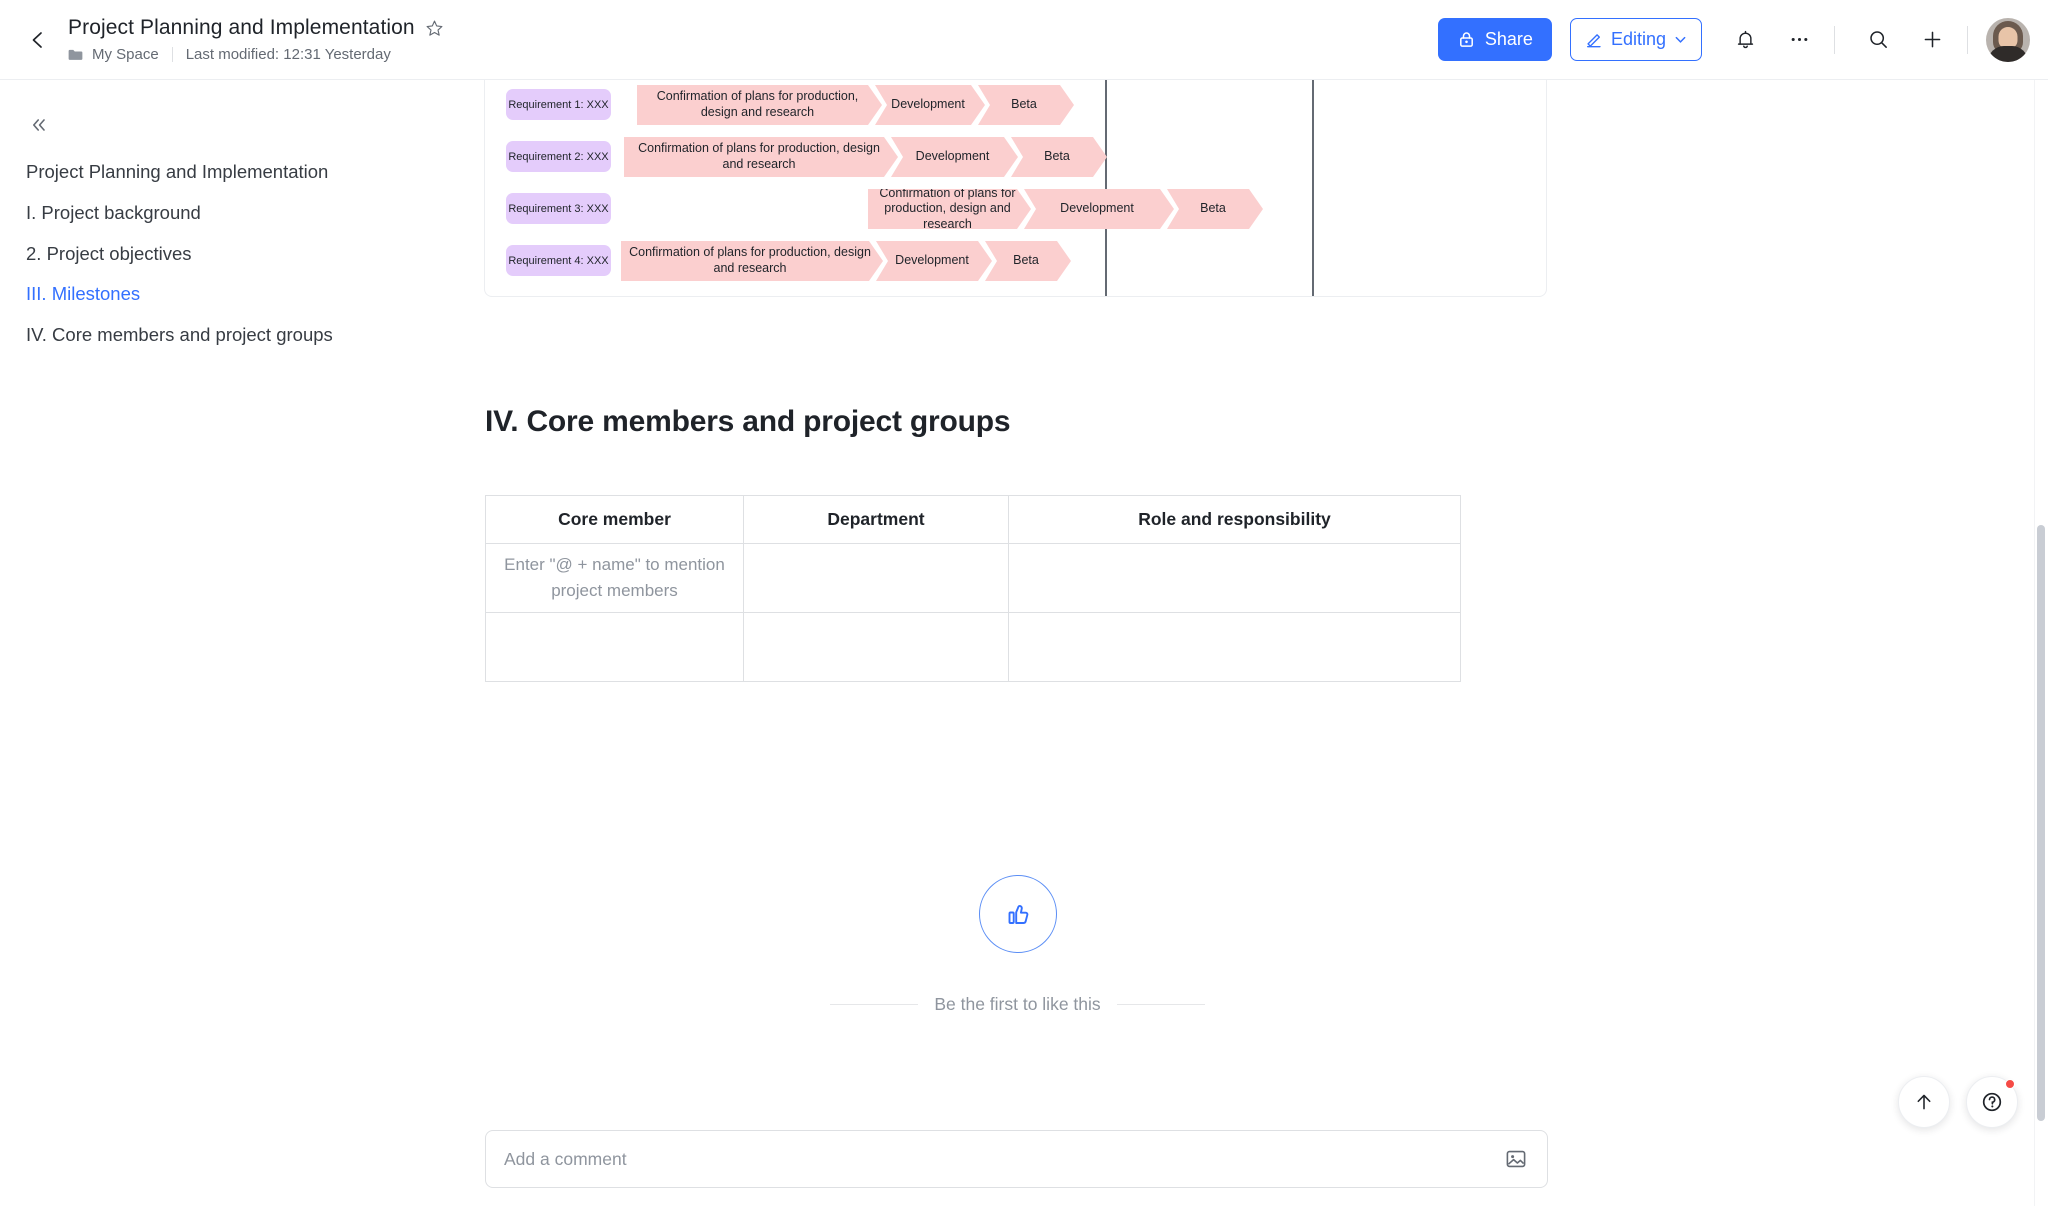  I want to click on top-bar-actions: Share Editing, so click(1742, 40).